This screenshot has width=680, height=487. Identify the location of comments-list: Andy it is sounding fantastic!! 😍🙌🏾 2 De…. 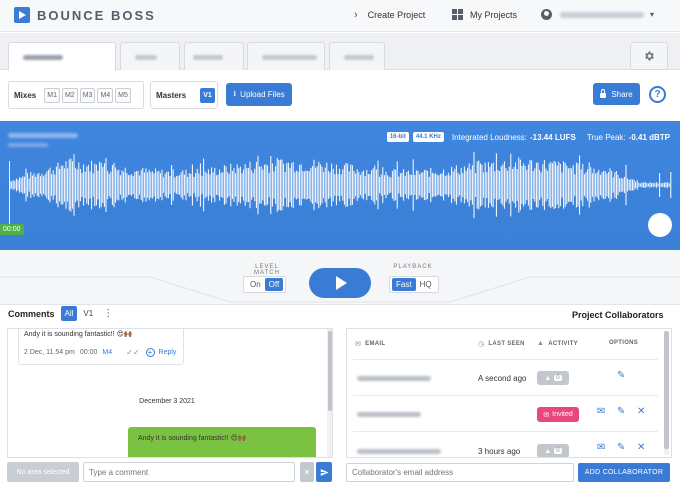
(170, 393).